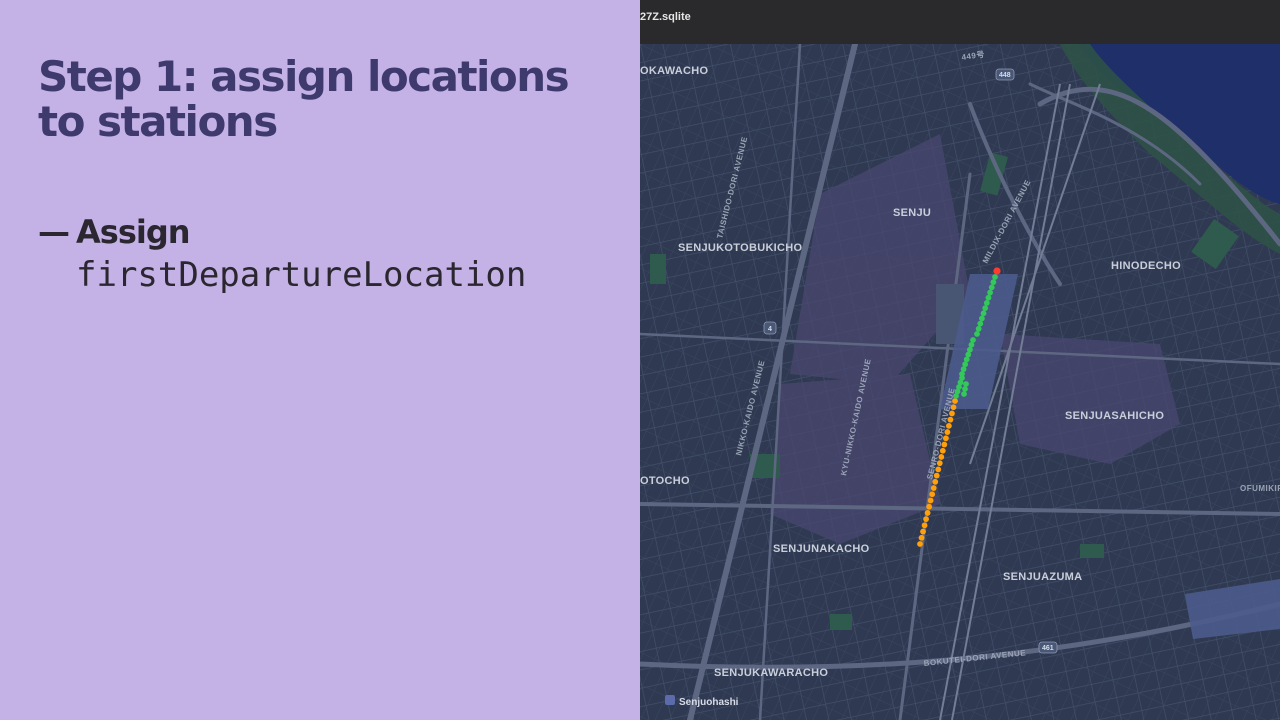 This screenshot has height=720, width=1280. I want to click on train-station-icon, so click(670, 700).